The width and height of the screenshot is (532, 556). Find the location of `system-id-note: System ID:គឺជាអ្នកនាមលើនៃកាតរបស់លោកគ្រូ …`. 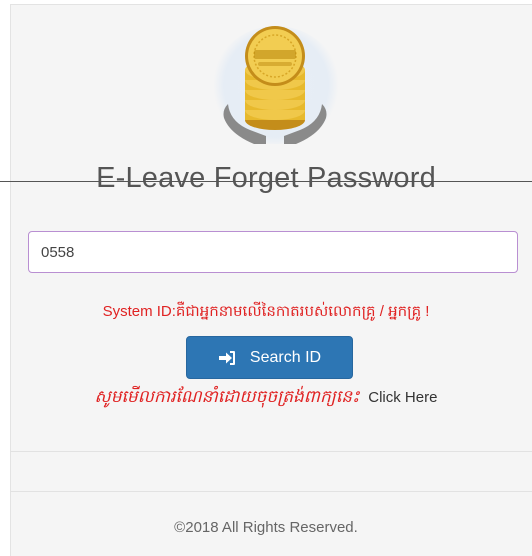

system-id-note: System ID:គឺជាអ្នកនាមលើនៃកាតរបស់លោកគ្រូ … is located at coordinates (266, 311).